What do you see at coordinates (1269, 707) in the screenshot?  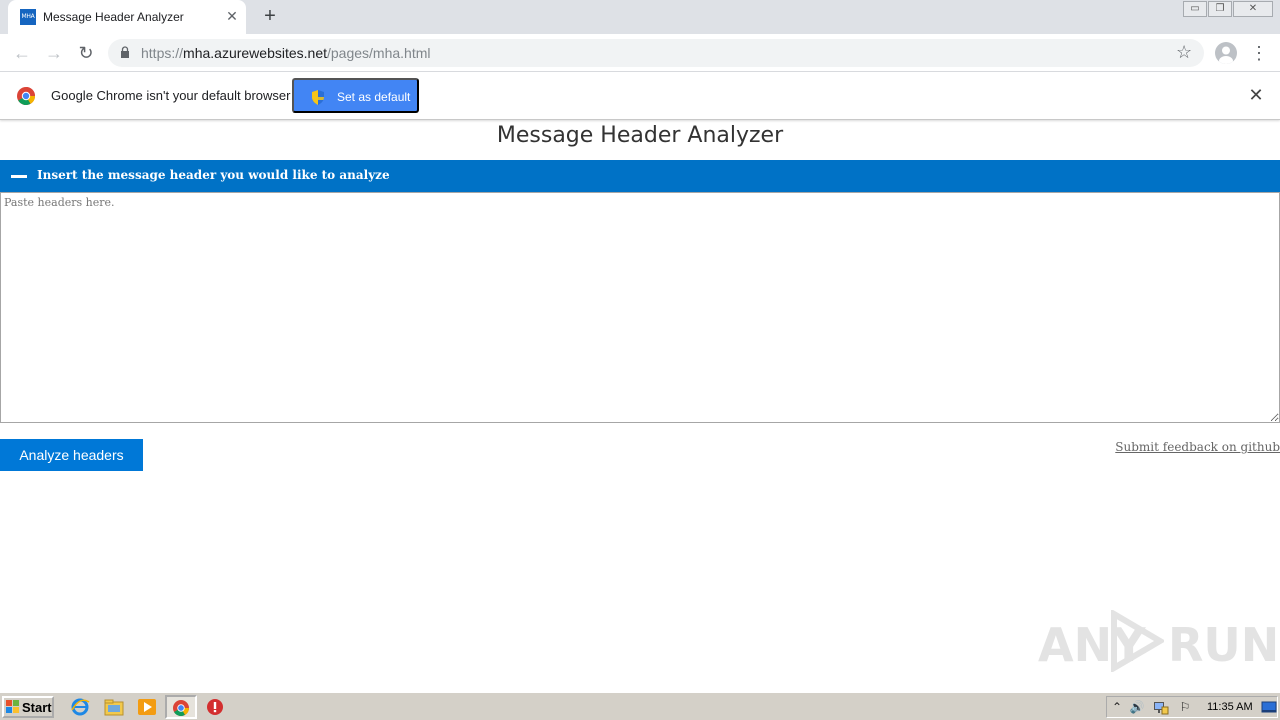 I see `show-desktop-icon` at bounding box center [1269, 707].